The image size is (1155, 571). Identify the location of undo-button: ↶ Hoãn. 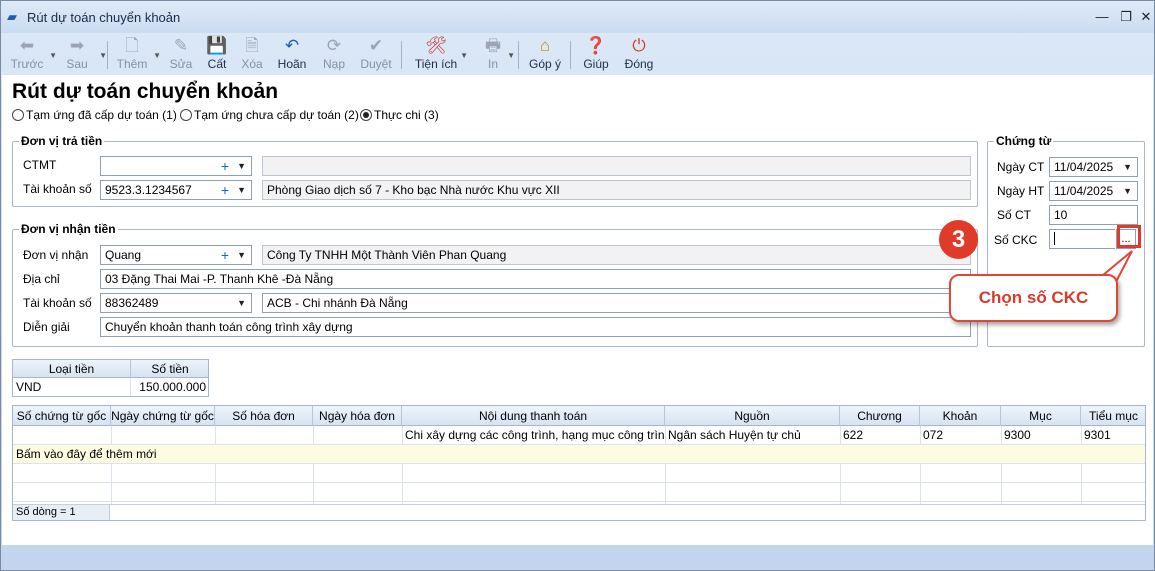
(292, 54).